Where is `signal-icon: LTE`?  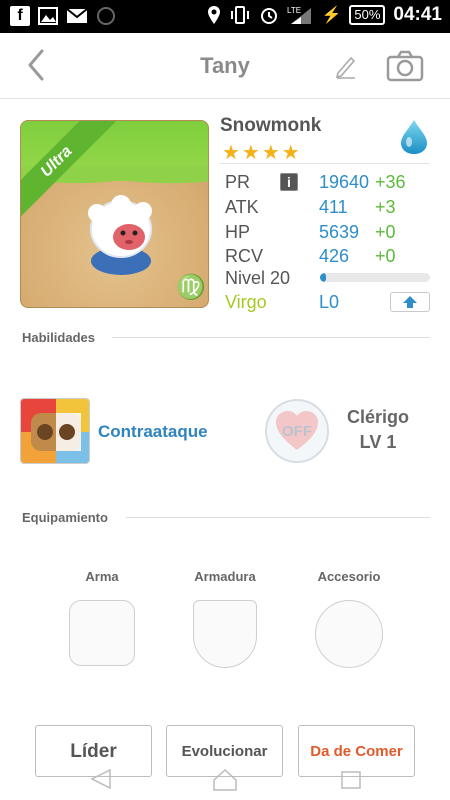 signal-icon: LTE is located at coordinates (300, 15).